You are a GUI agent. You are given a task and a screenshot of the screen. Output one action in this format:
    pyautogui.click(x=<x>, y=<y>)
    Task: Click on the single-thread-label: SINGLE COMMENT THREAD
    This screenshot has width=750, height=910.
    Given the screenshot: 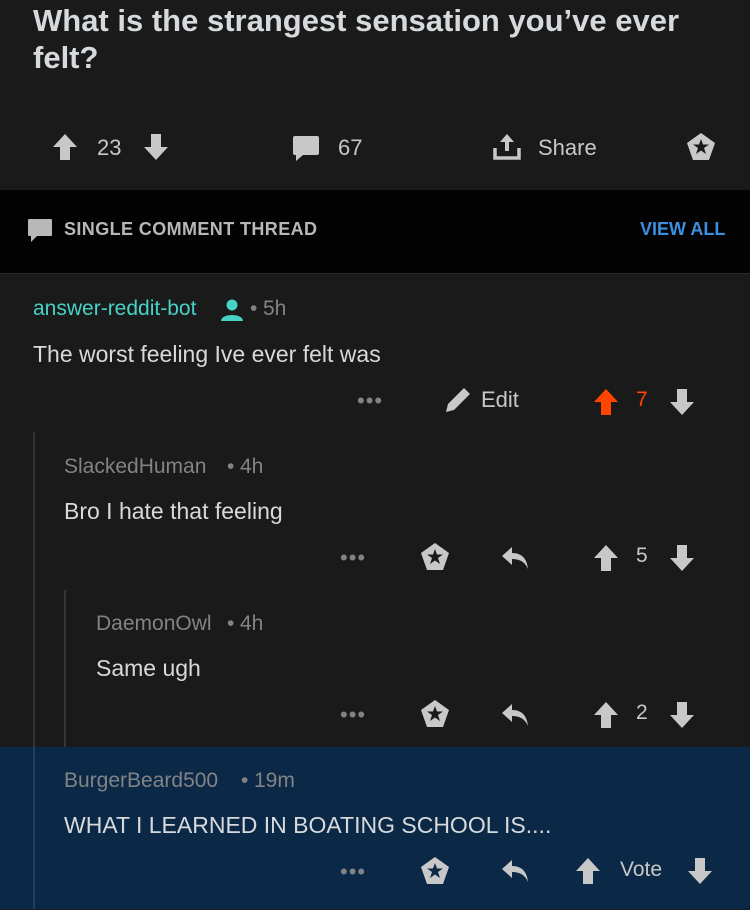 What is the action you would take?
    pyautogui.click(x=191, y=229)
    